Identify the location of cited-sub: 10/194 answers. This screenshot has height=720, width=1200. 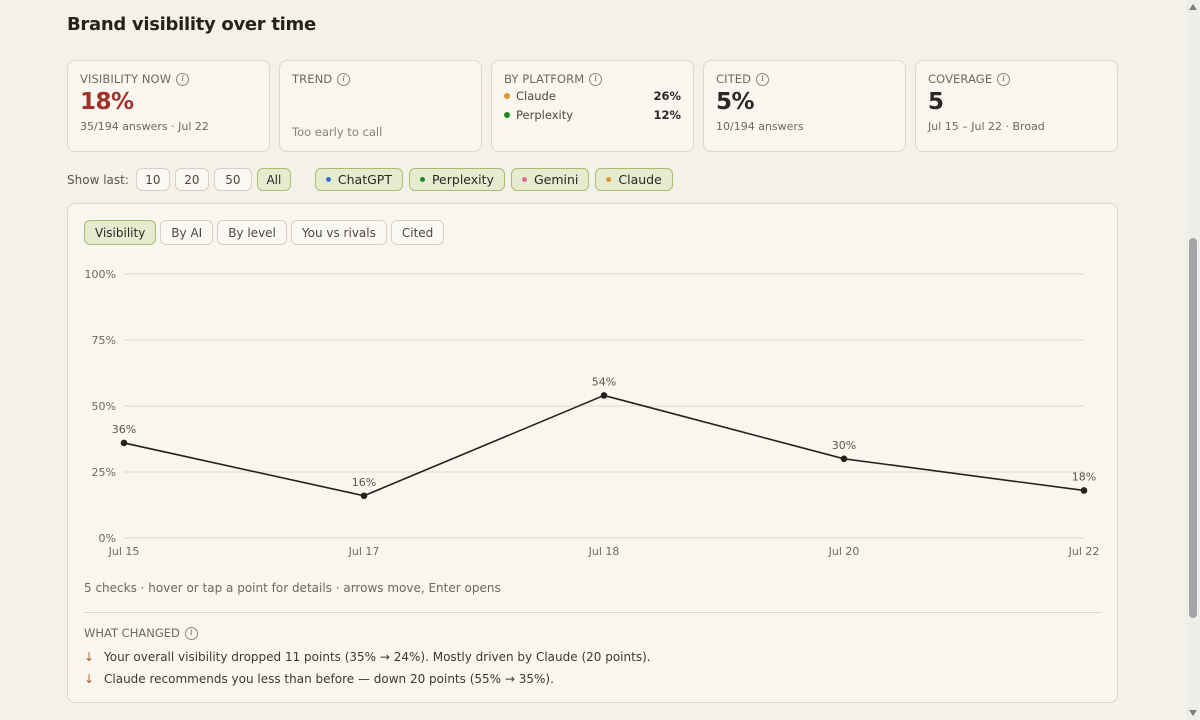
(760, 126).